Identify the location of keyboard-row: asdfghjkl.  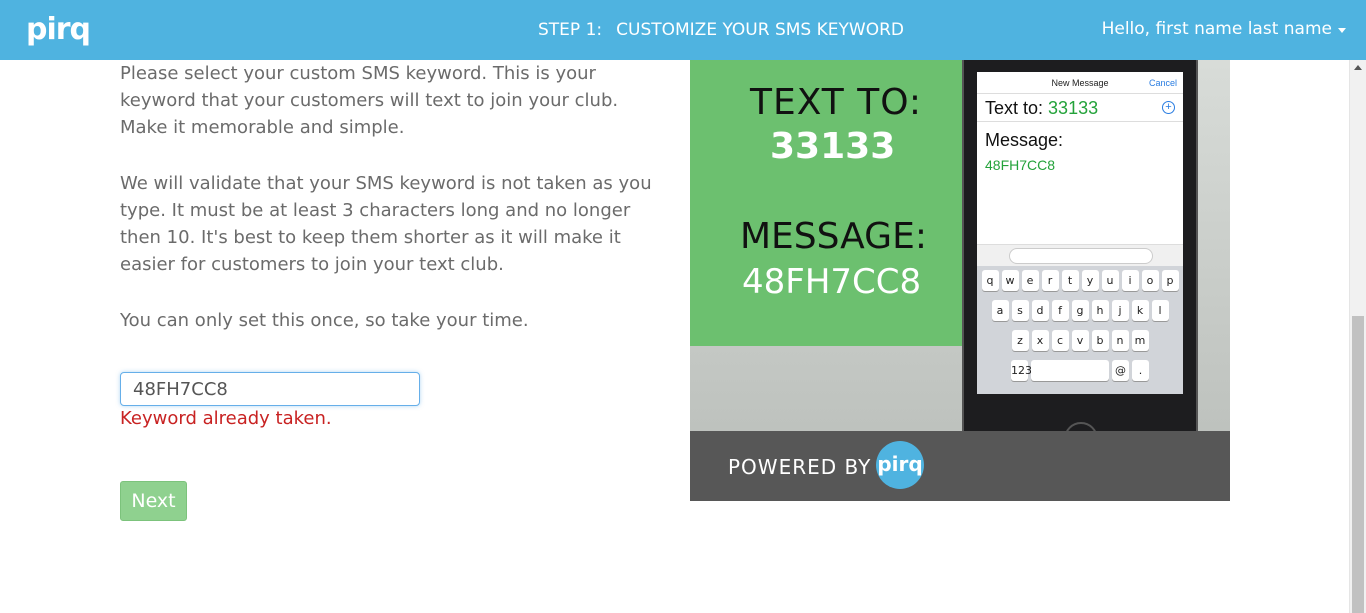
(1080, 310).